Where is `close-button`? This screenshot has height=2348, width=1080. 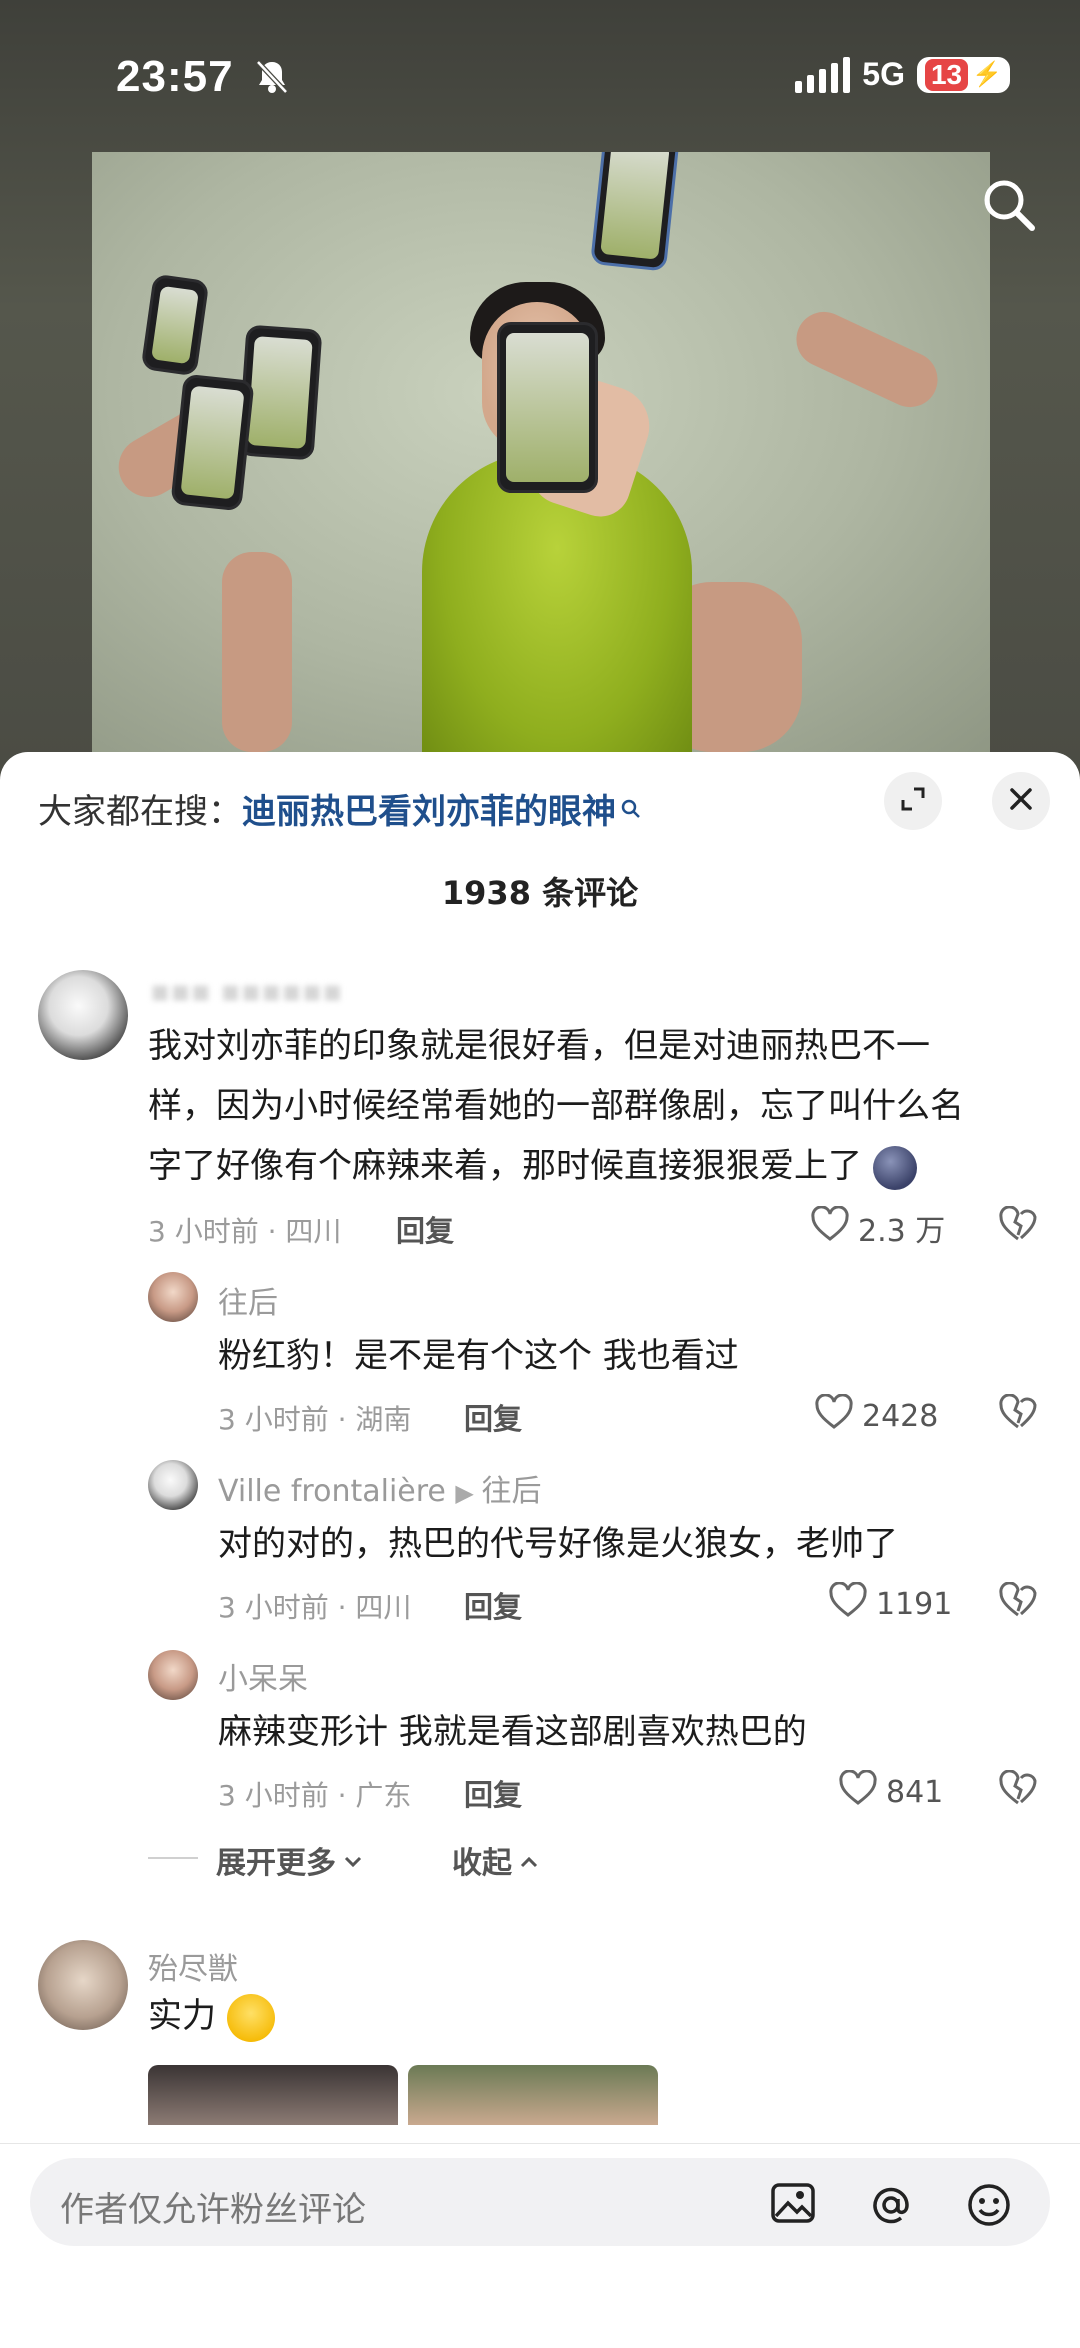
close-button is located at coordinates (1021, 801).